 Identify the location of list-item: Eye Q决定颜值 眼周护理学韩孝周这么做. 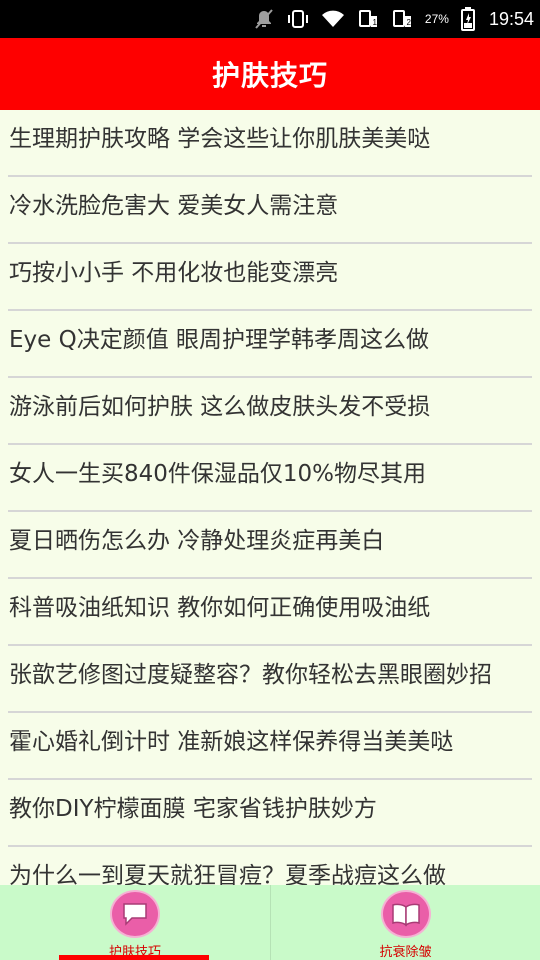
(270, 344).